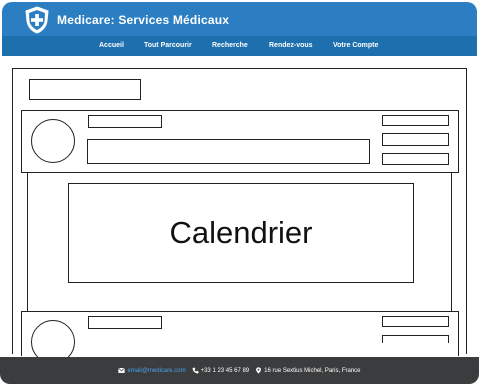 The width and height of the screenshot is (479, 384). I want to click on footer-address: 16 rue Sextius Michel, Paris, France, so click(312, 370).